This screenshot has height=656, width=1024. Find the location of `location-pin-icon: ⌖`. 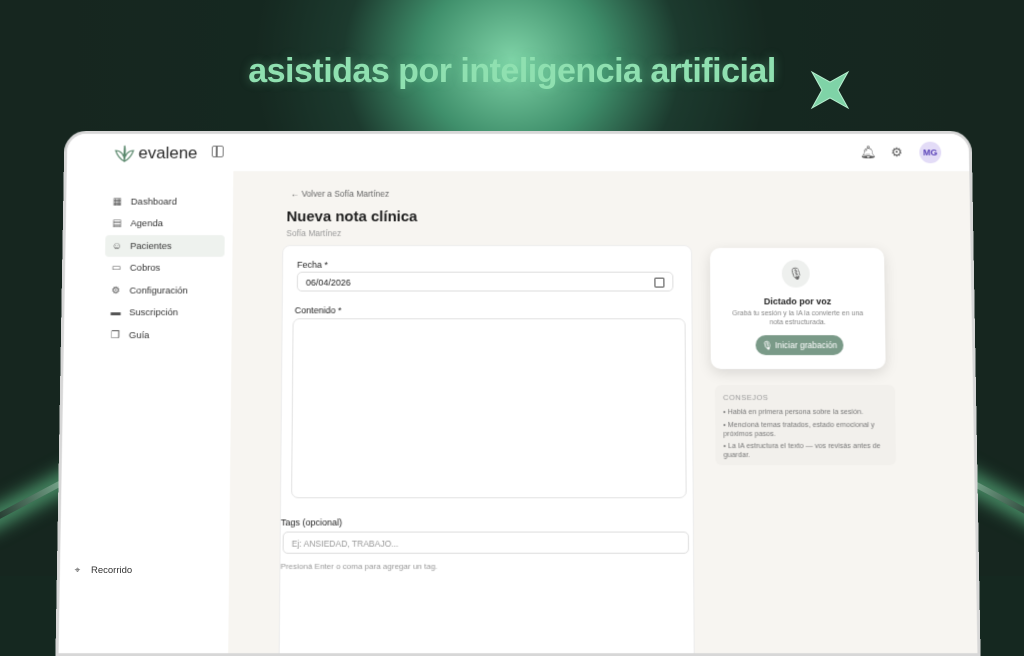

location-pin-icon: ⌖ is located at coordinates (77, 570).